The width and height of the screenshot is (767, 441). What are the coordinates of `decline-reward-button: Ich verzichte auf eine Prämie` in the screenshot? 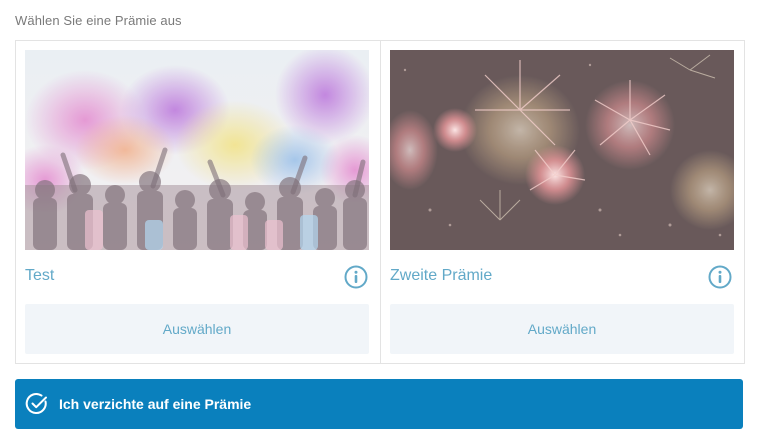 It's located at (379, 404).